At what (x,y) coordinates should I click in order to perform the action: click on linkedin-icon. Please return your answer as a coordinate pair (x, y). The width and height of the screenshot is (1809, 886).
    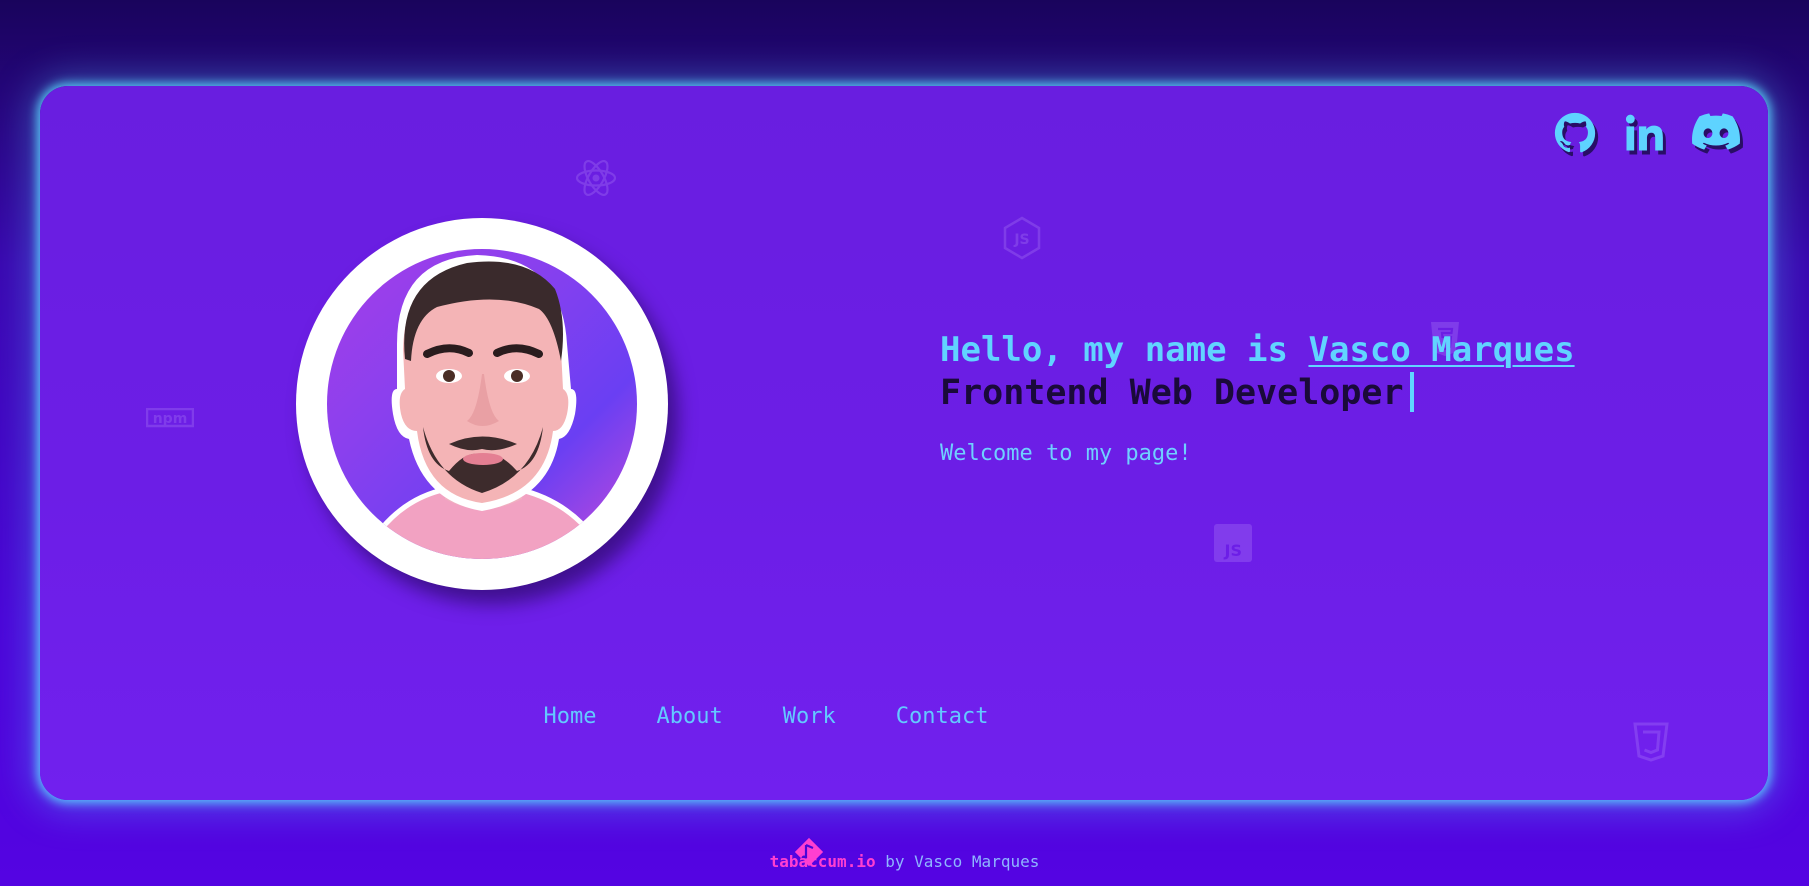
    Looking at the image, I should click on (1644, 132).